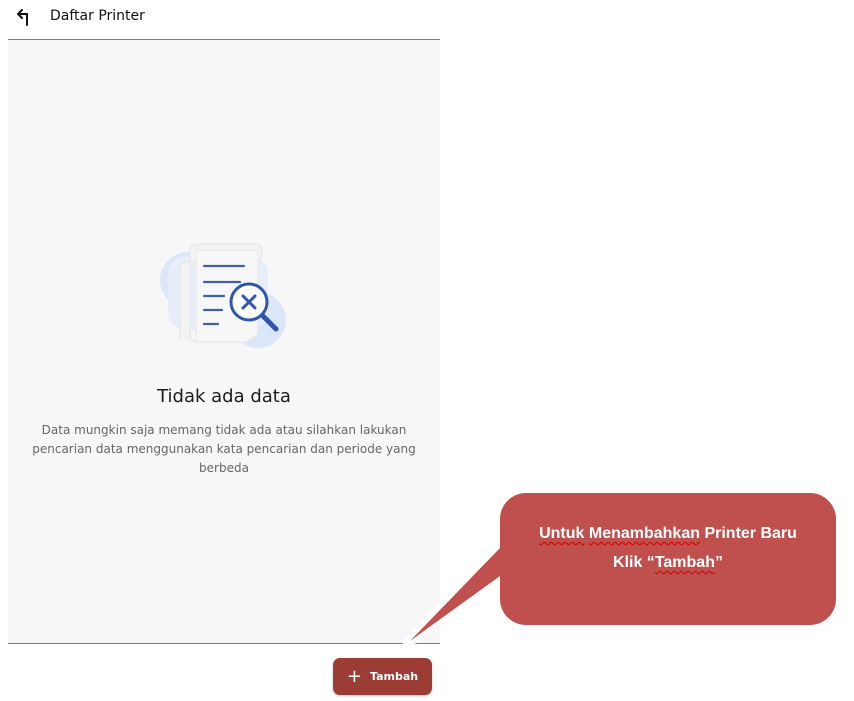 This screenshot has height=701, width=854. What do you see at coordinates (223, 295) in the screenshot?
I see `document-search-x-icon` at bounding box center [223, 295].